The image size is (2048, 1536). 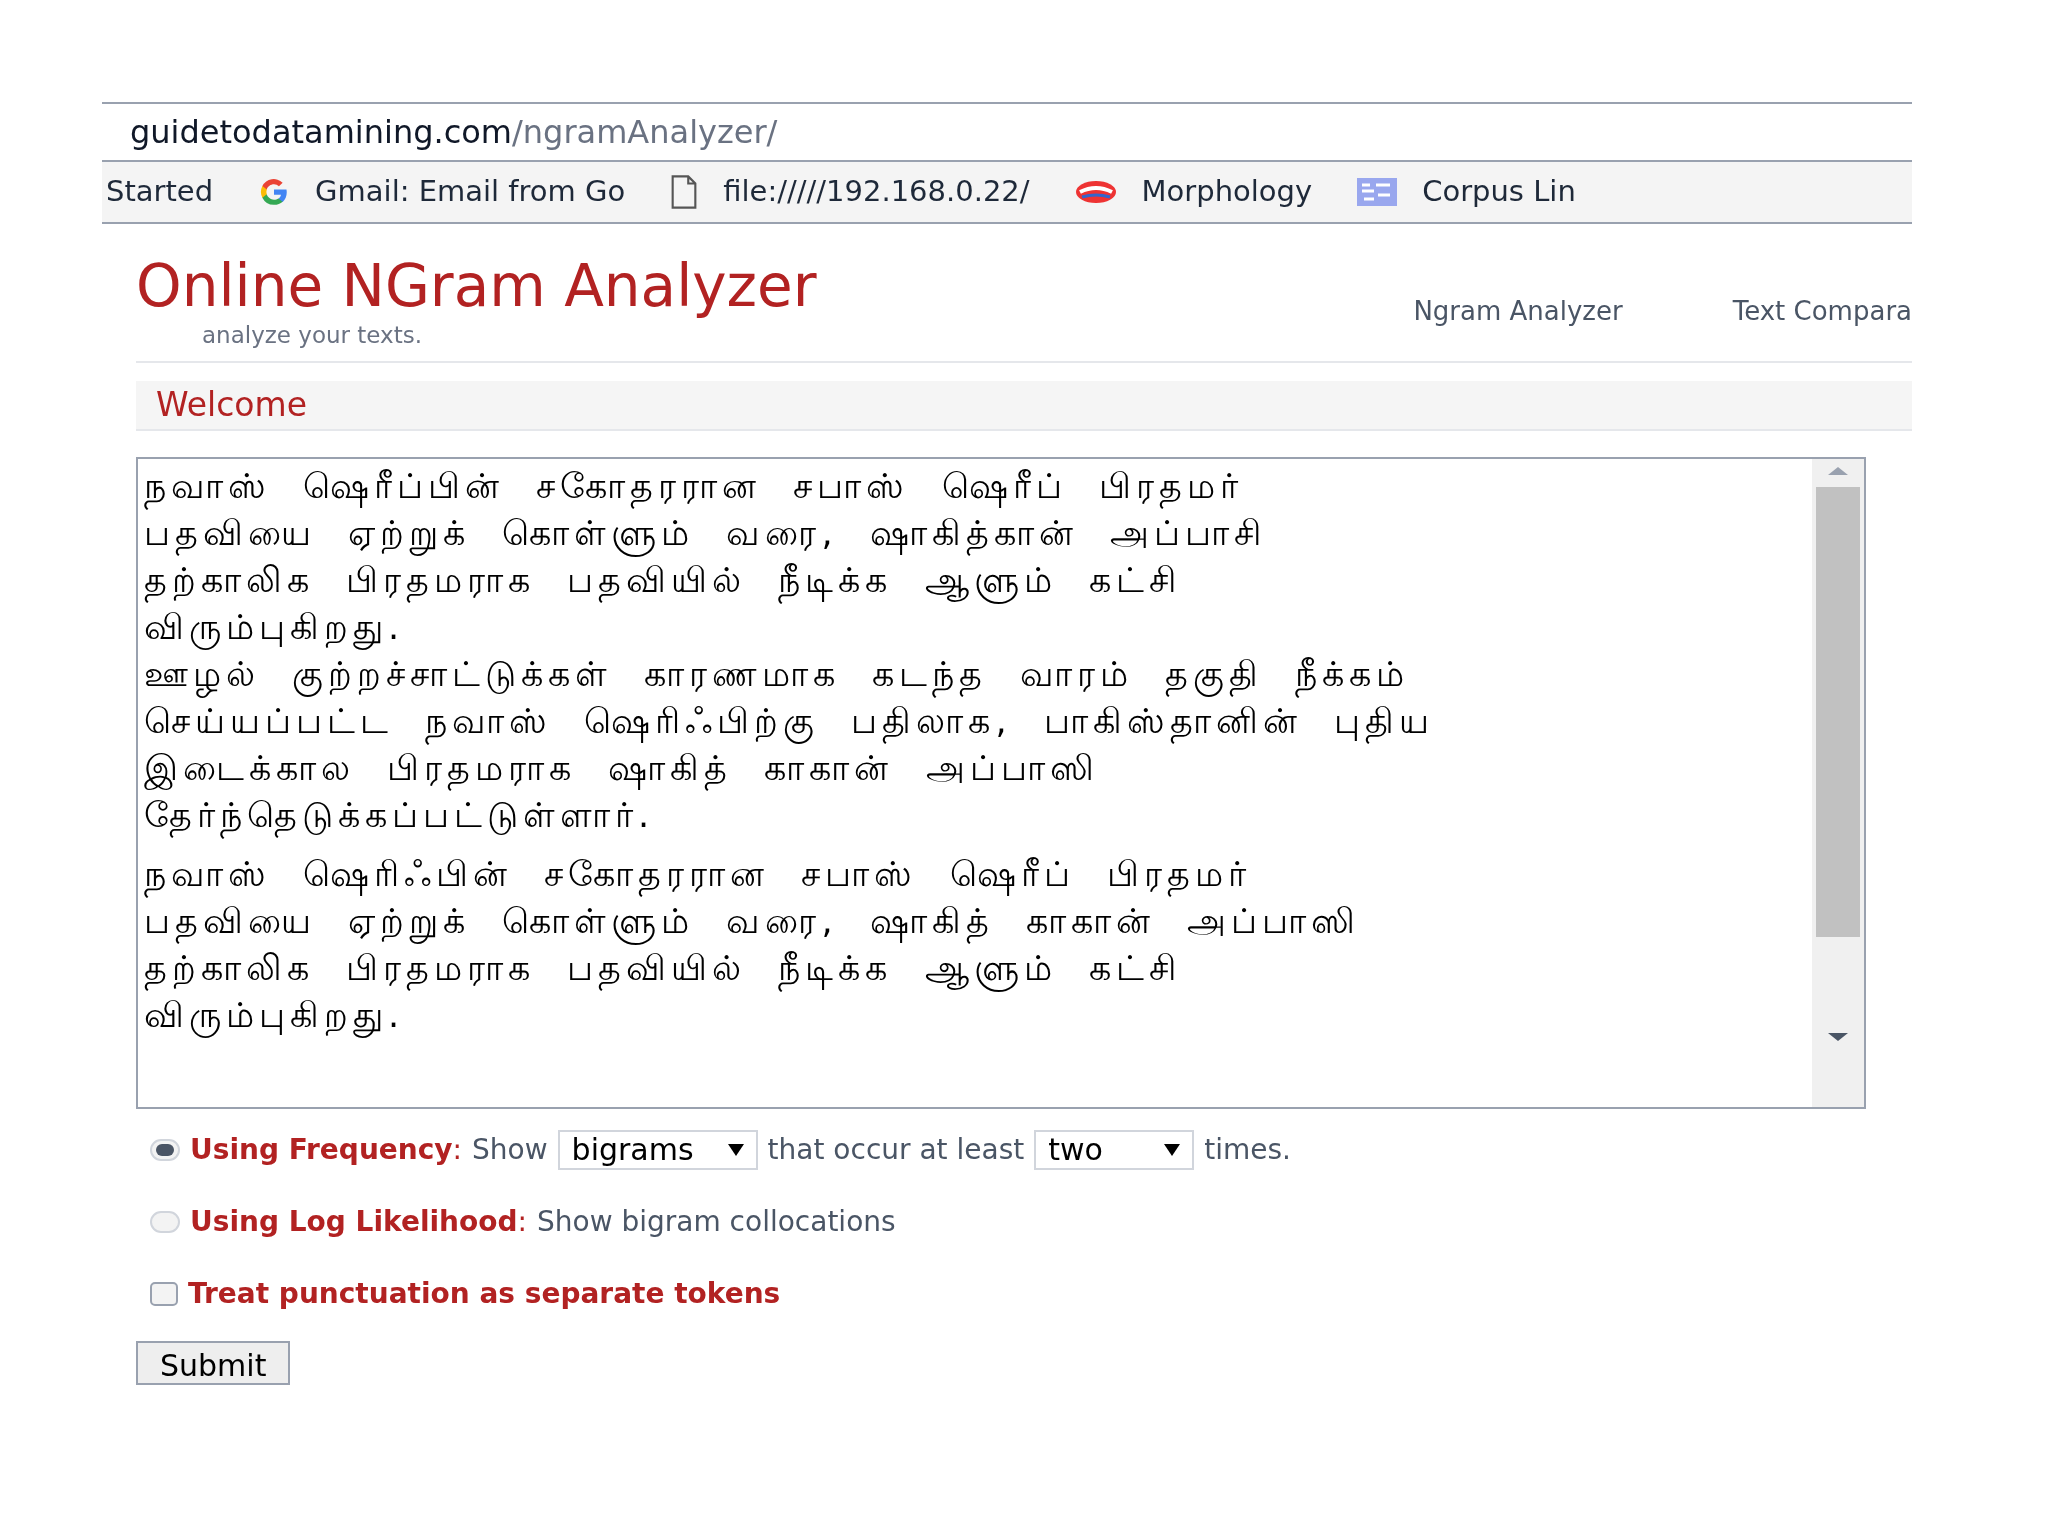 I want to click on option-label: Using Log Likelihood:, so click(x=358, y=1221).